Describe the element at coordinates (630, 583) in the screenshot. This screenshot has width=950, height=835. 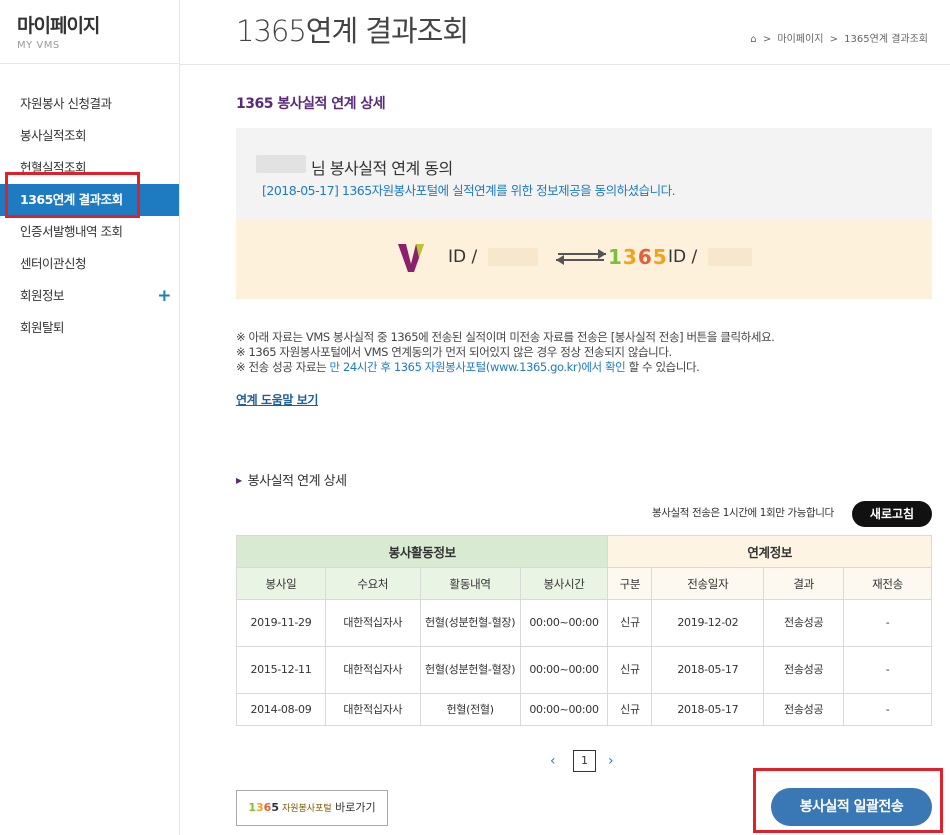
I see `column-header: 구분` at that location.